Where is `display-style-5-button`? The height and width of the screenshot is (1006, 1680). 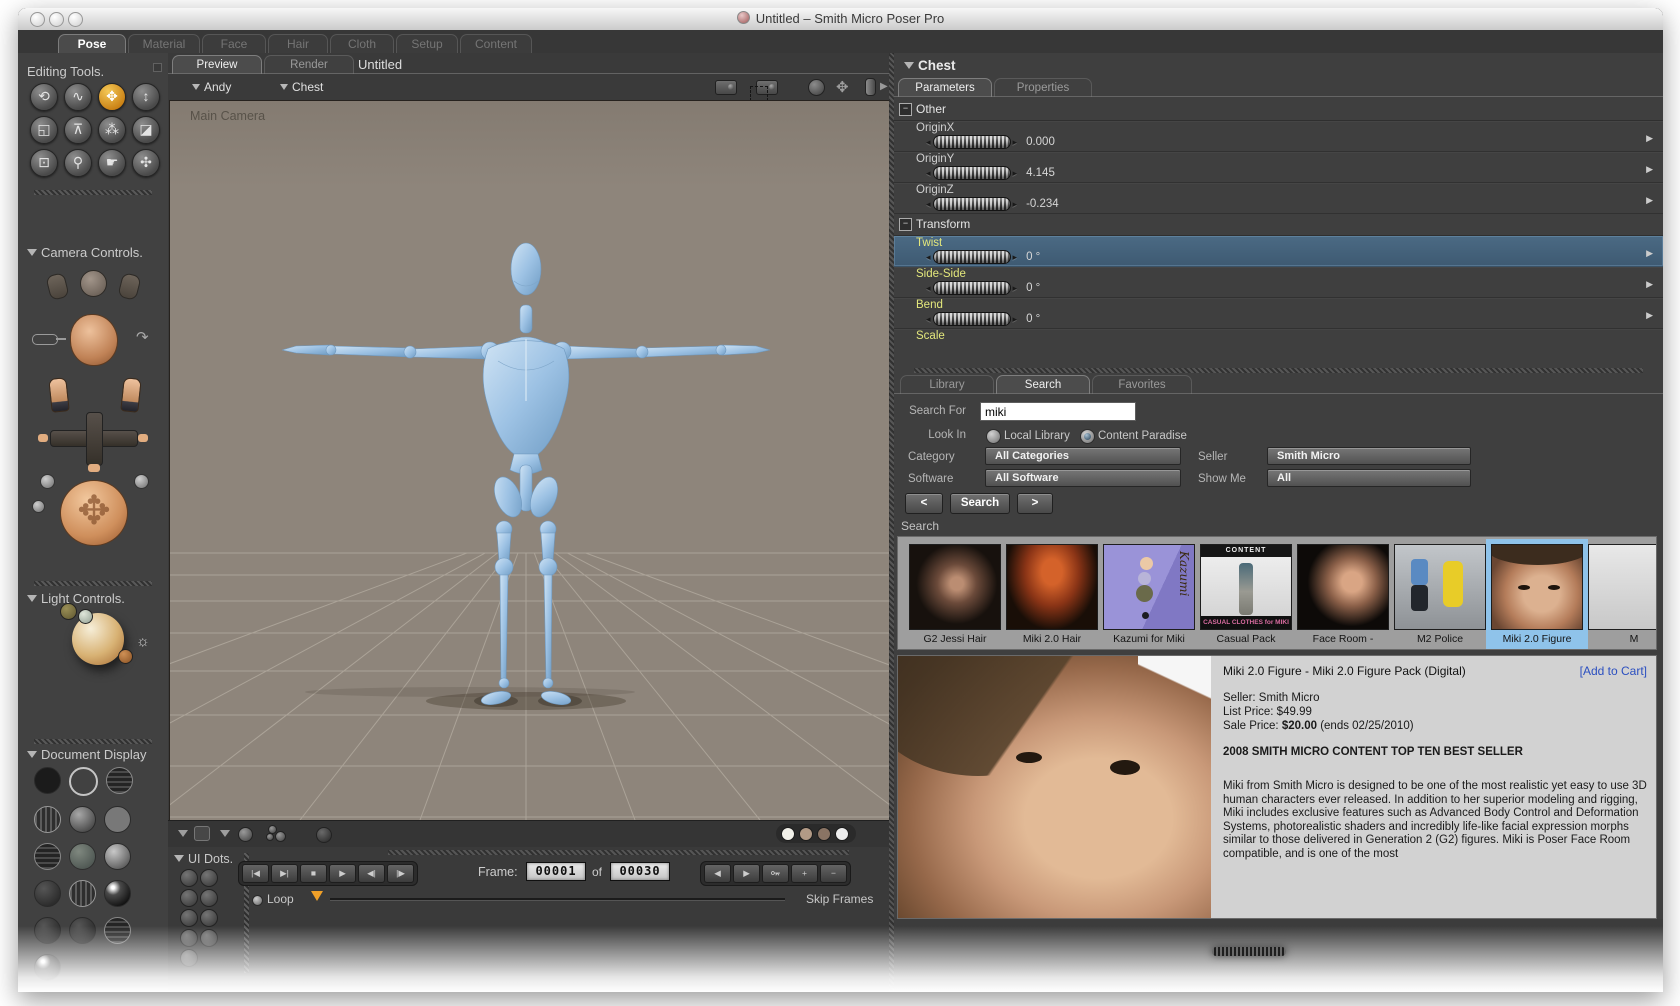 display-style-5-button is located at coordinates (82, 819).